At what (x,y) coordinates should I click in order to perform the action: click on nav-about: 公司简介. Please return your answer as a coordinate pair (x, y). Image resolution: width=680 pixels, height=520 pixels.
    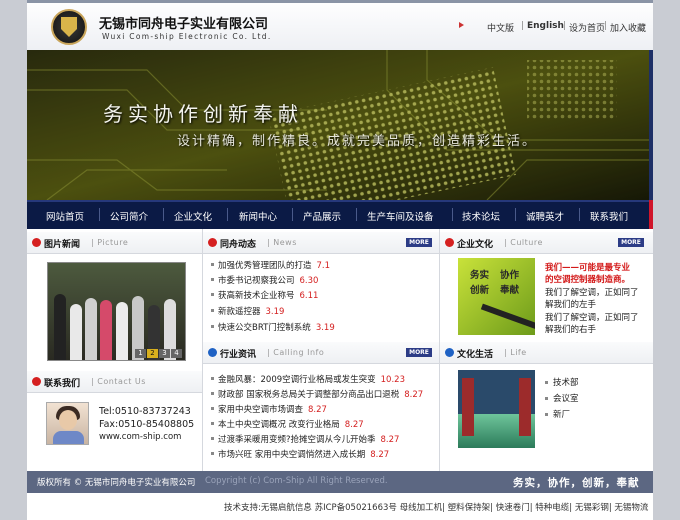
    Looking at the image, I should click on (129, 216).